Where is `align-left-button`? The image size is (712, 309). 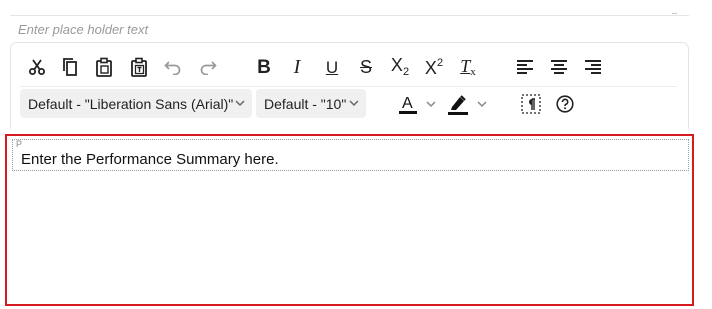 align-left-button is located at coordinates (525, 67).